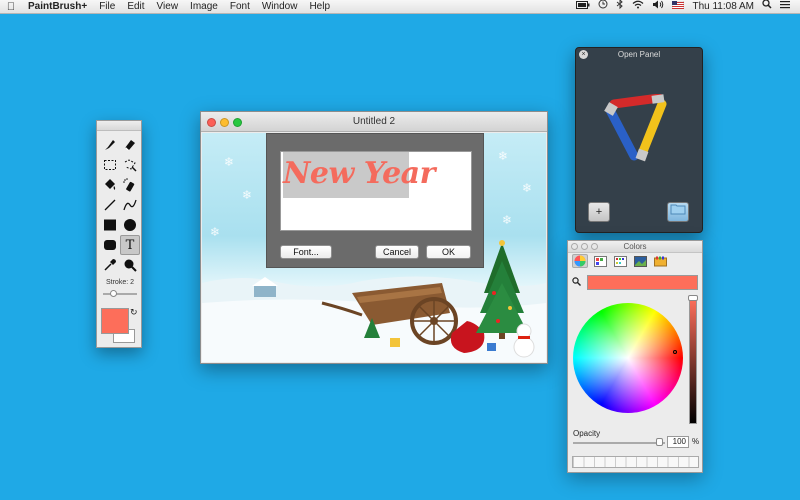 This screenshot has width=800, height=500. I want to click on menu-help: Help, so click(319, 7).